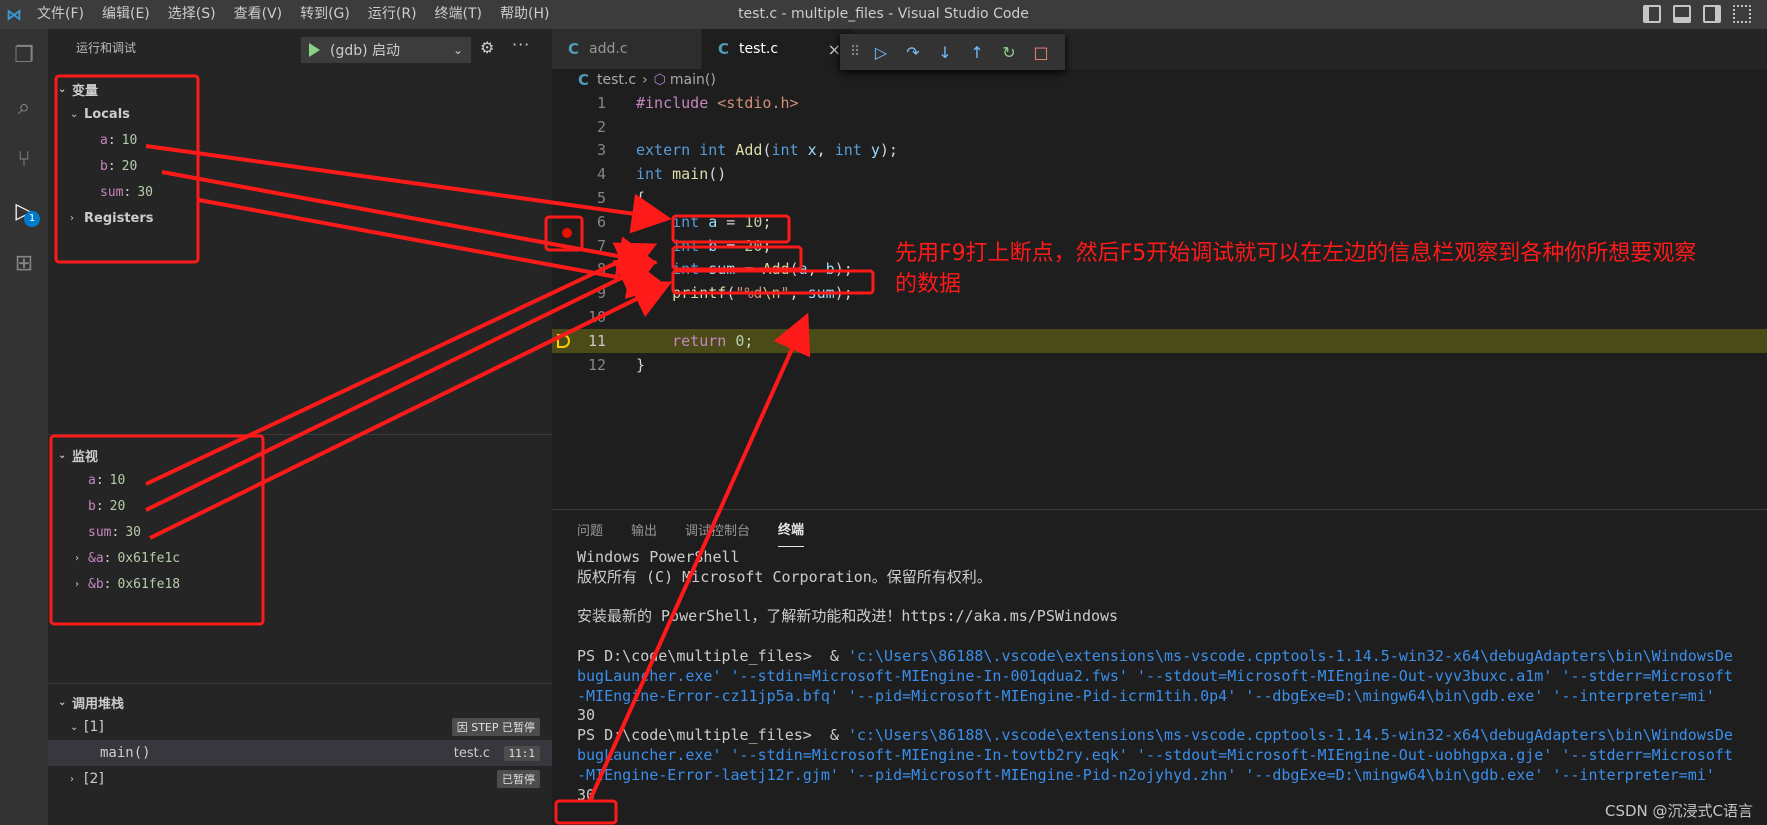  What do you see at coordinates (300, 584) in the screenshot?
I see `watch-row: › &b:0x61fe18` at bounding box center [300, 584].